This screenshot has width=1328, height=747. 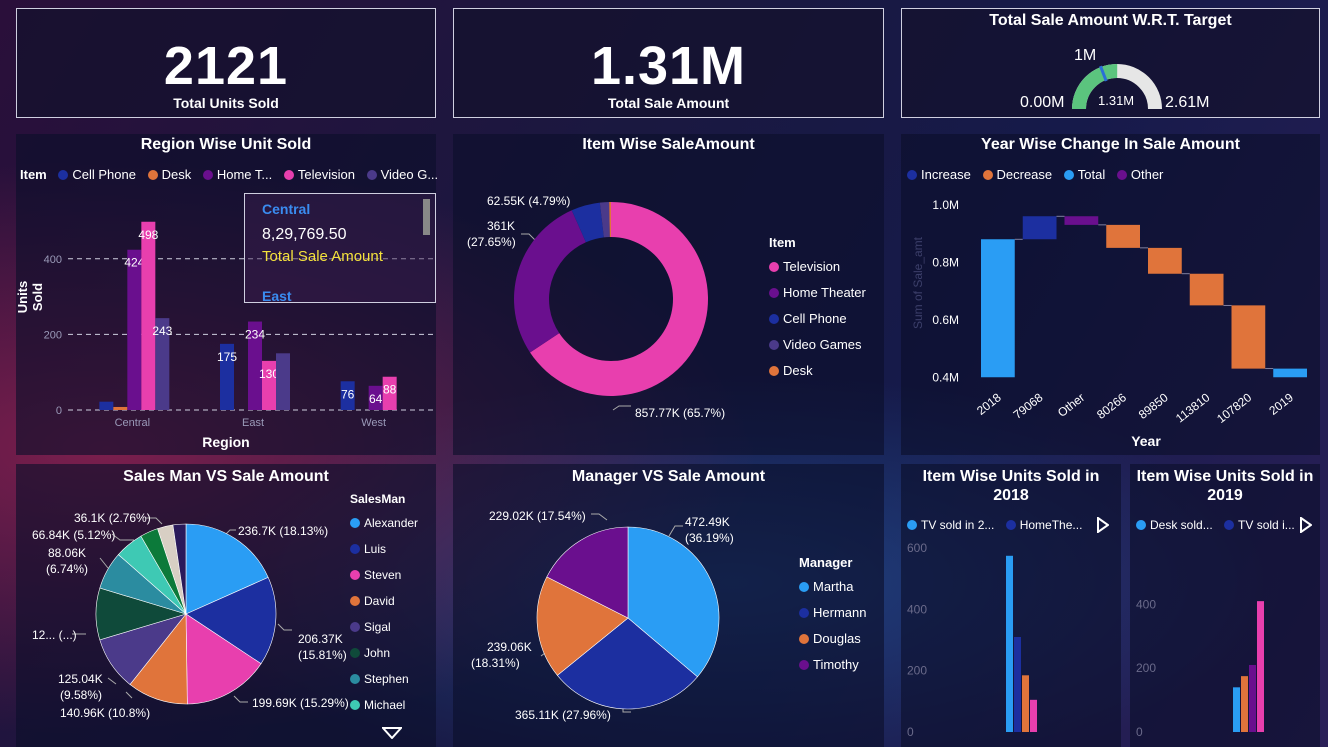 What do you see at coordinates (832, 639) in the screenshot?
I see `legend-item-douglas: Douglas` at bounding box center [832, 639].